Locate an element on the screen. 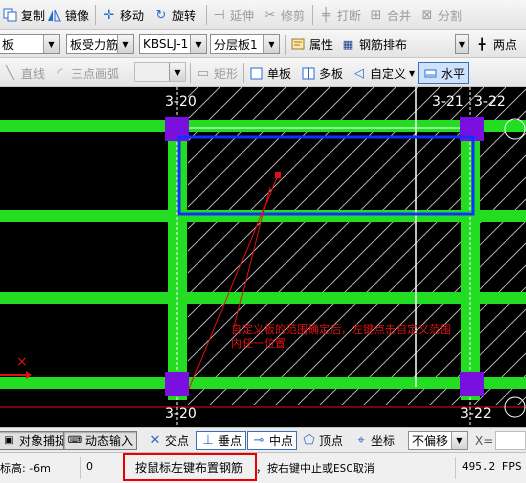  merge-button: ⊞ 合并 is located at coordinates (389, 15).